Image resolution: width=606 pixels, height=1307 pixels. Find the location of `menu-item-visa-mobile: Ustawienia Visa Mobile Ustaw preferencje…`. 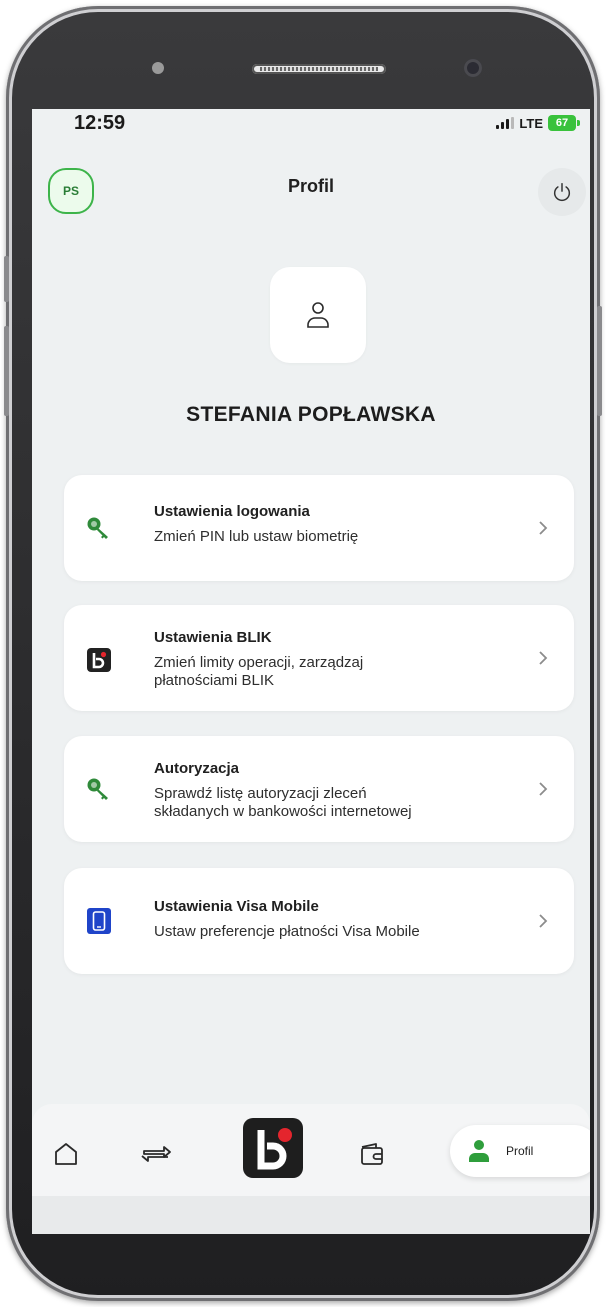

menu-item-visa-mobile: Ustawienia Visa Mobile Ustaw preferencje… is located at coordinates (319, 921).